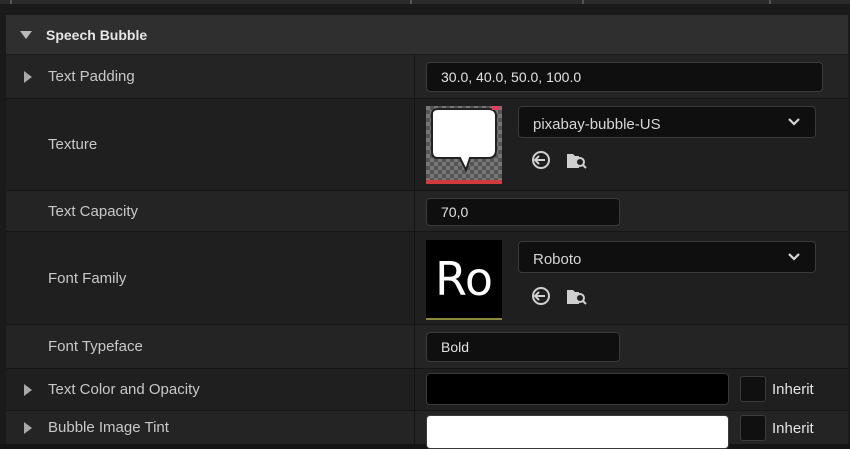 This screenshot has width=850, height=449. Describe the element at coordinates (124, 389) in the screenshot. I see `property-label: Text Color and Opacity` at that location.